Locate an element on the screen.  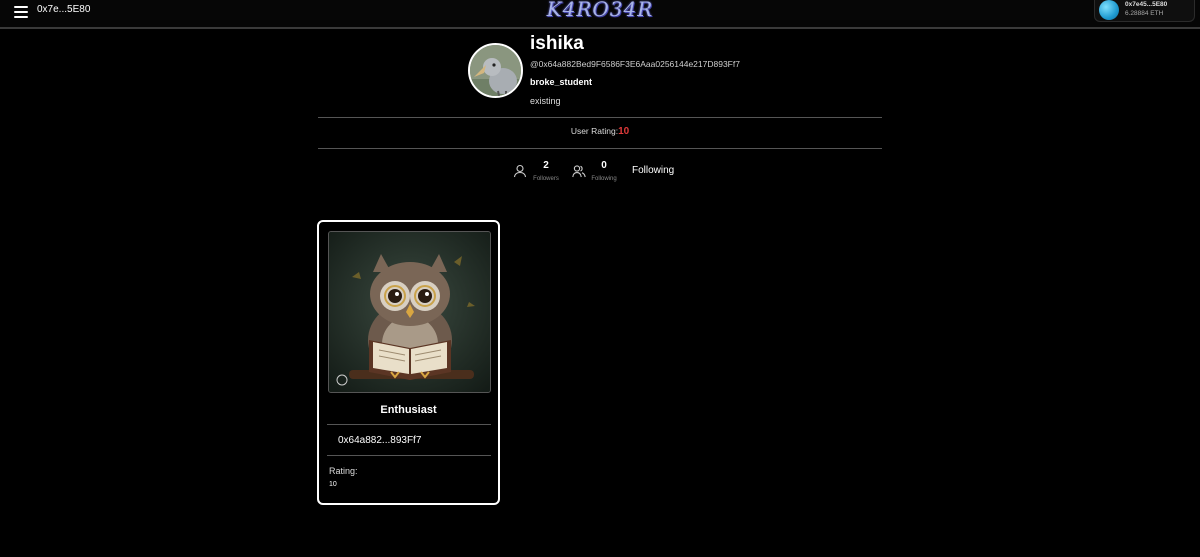
user-rating-value: 10 is located at coordinates (624, 131).